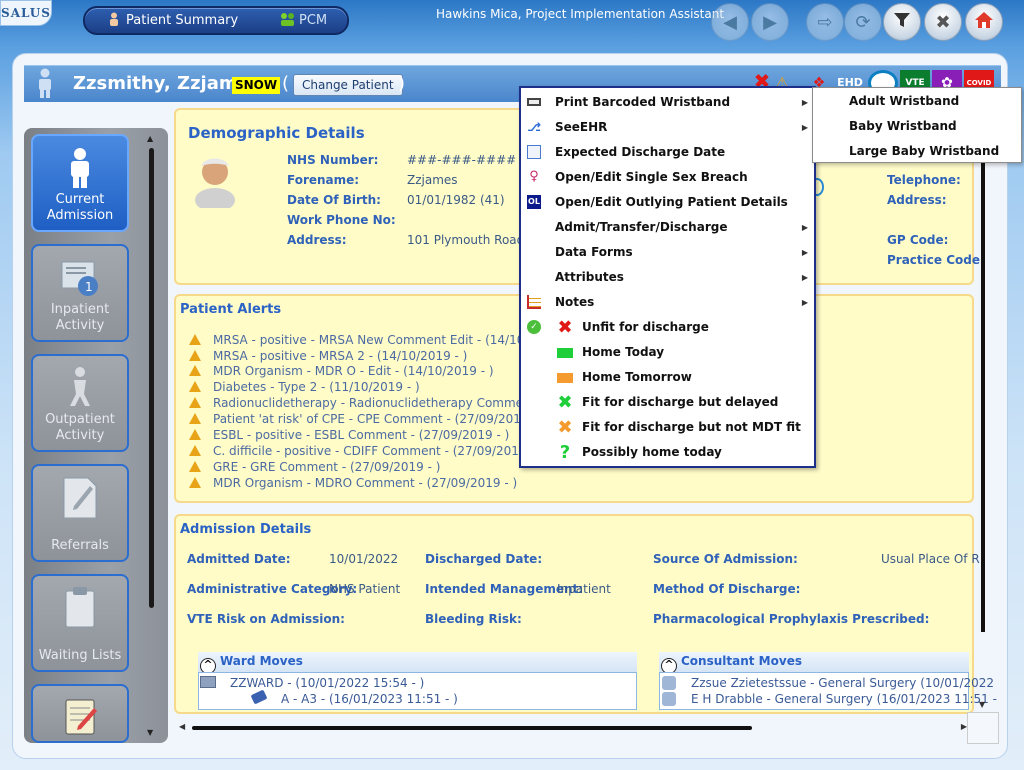 The width and height of the screenshot is (1024, 770). I want to click on nav-scrollbar: ▲ ▼, so click(152, 435).